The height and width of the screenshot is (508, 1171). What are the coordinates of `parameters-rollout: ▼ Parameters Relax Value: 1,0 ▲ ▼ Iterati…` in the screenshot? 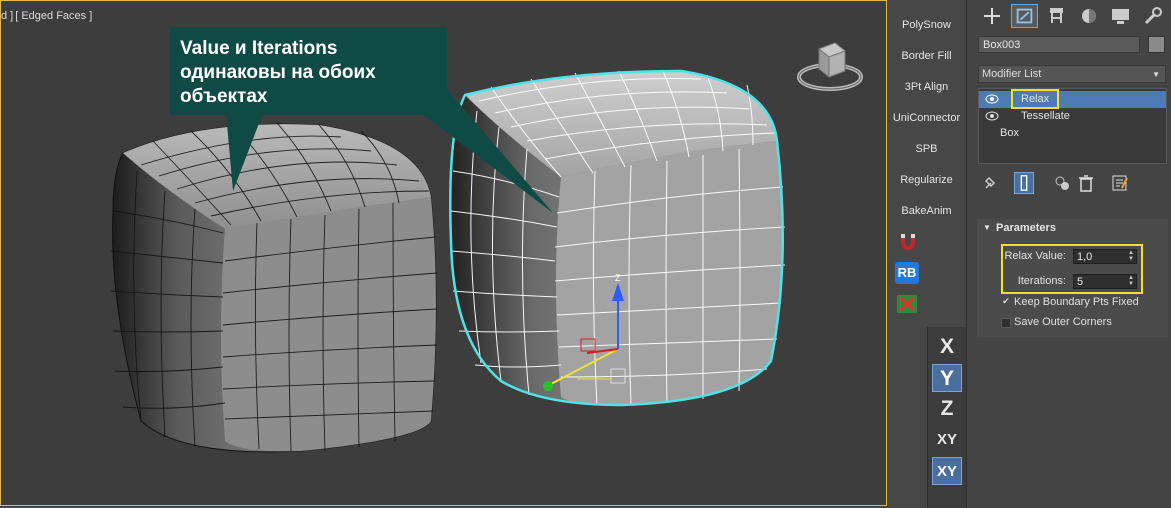 It's located at (1072, 278).